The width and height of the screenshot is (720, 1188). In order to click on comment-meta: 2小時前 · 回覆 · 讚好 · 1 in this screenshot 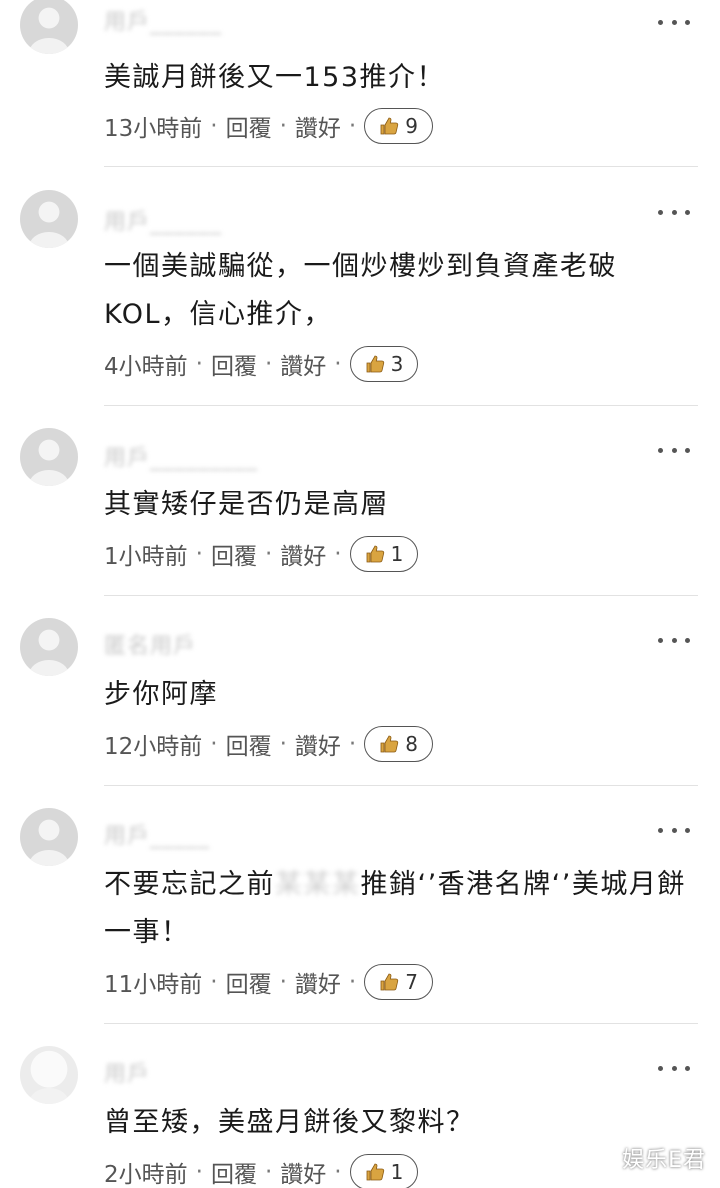, I will do `click(261, 1171)`.